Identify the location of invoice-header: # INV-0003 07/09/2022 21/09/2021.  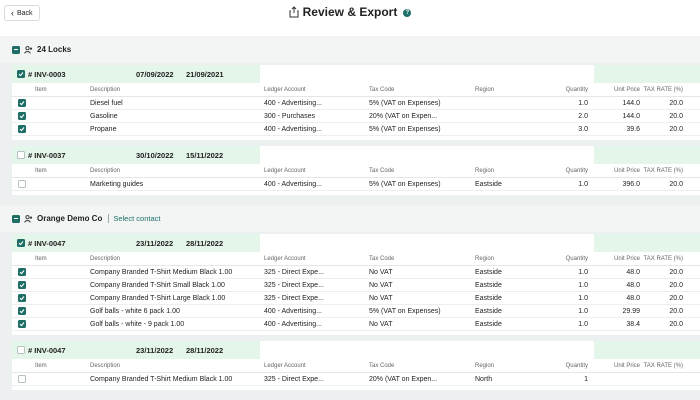
(356, 74).